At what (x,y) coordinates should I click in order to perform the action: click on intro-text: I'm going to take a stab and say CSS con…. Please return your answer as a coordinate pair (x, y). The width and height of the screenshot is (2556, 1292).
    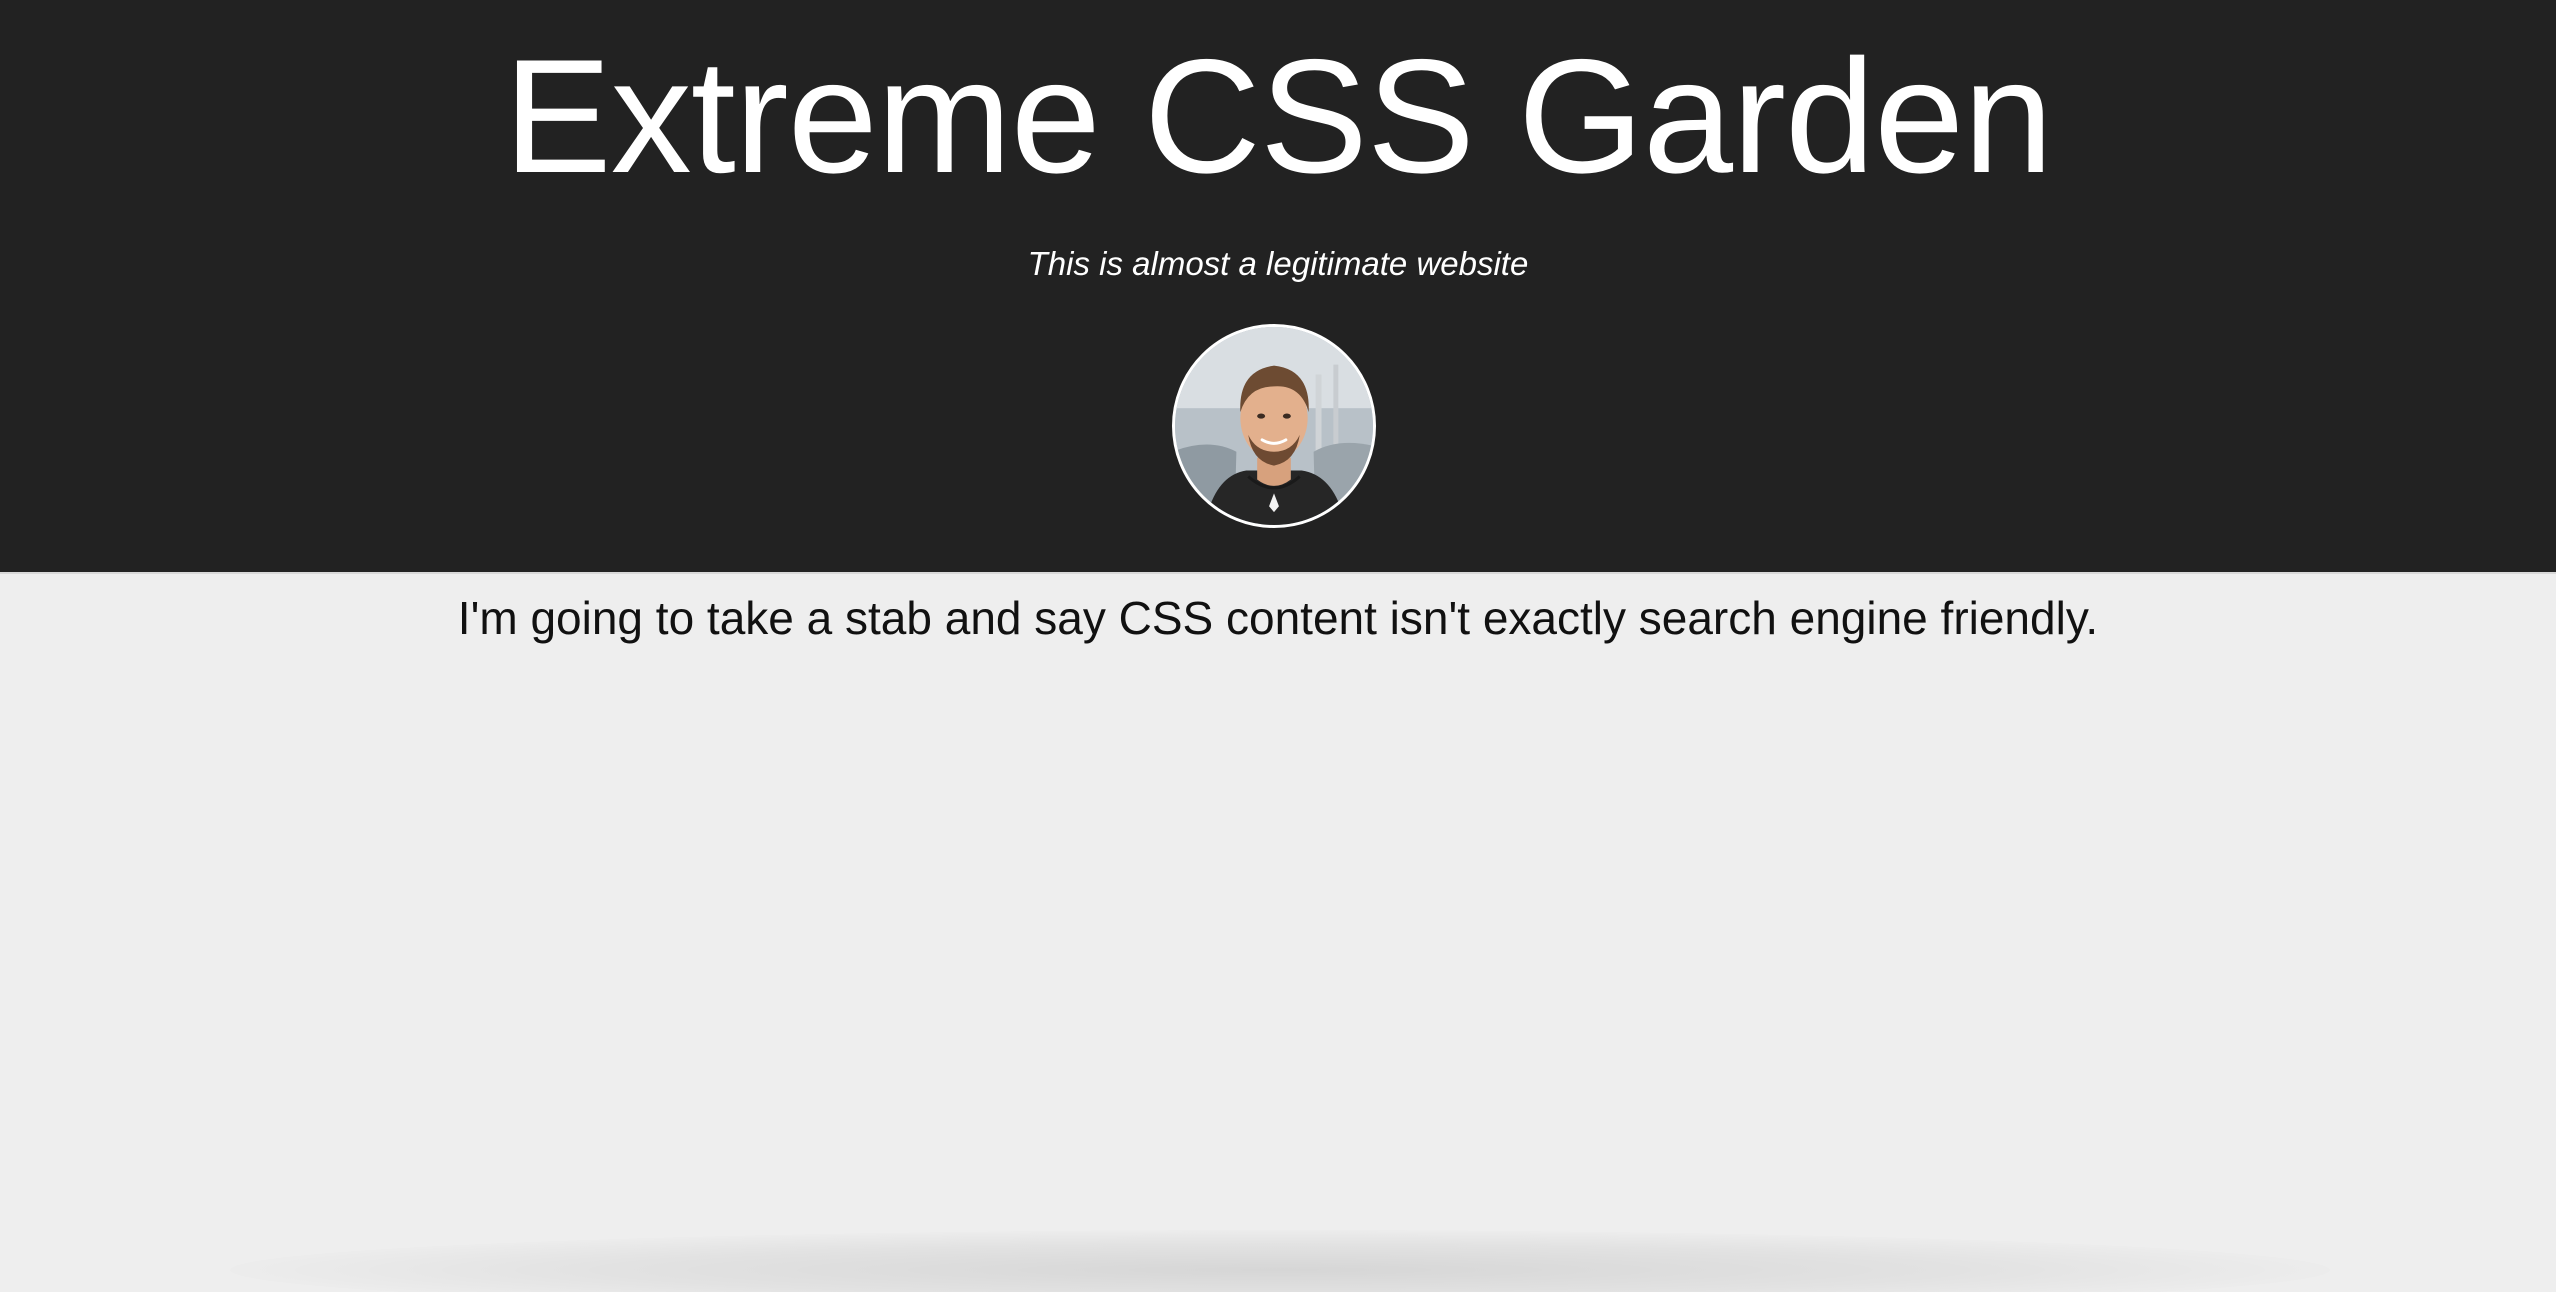
    Looking at the image, I should click on (1278, 618).